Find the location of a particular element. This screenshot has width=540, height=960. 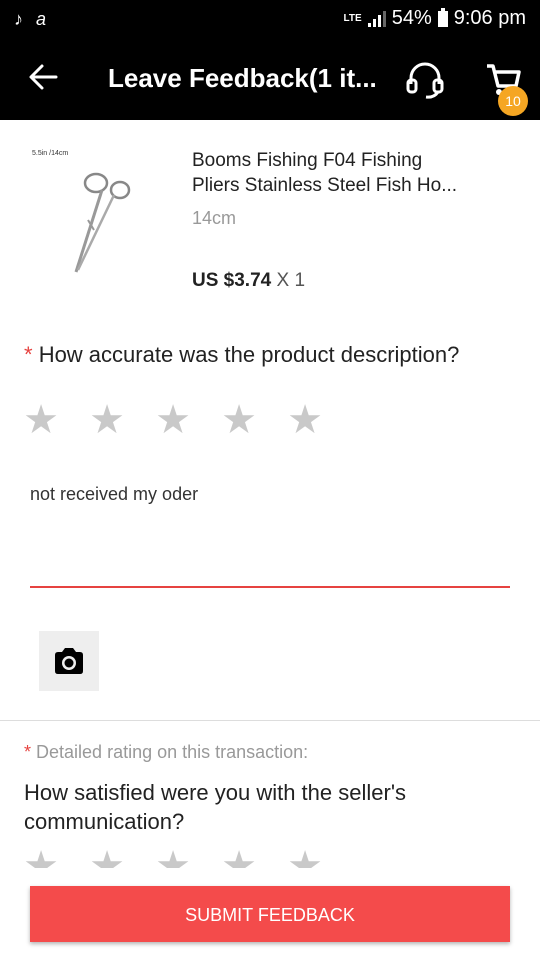

feedback-text-input: not received my oder is located at coordinates (114, 494).